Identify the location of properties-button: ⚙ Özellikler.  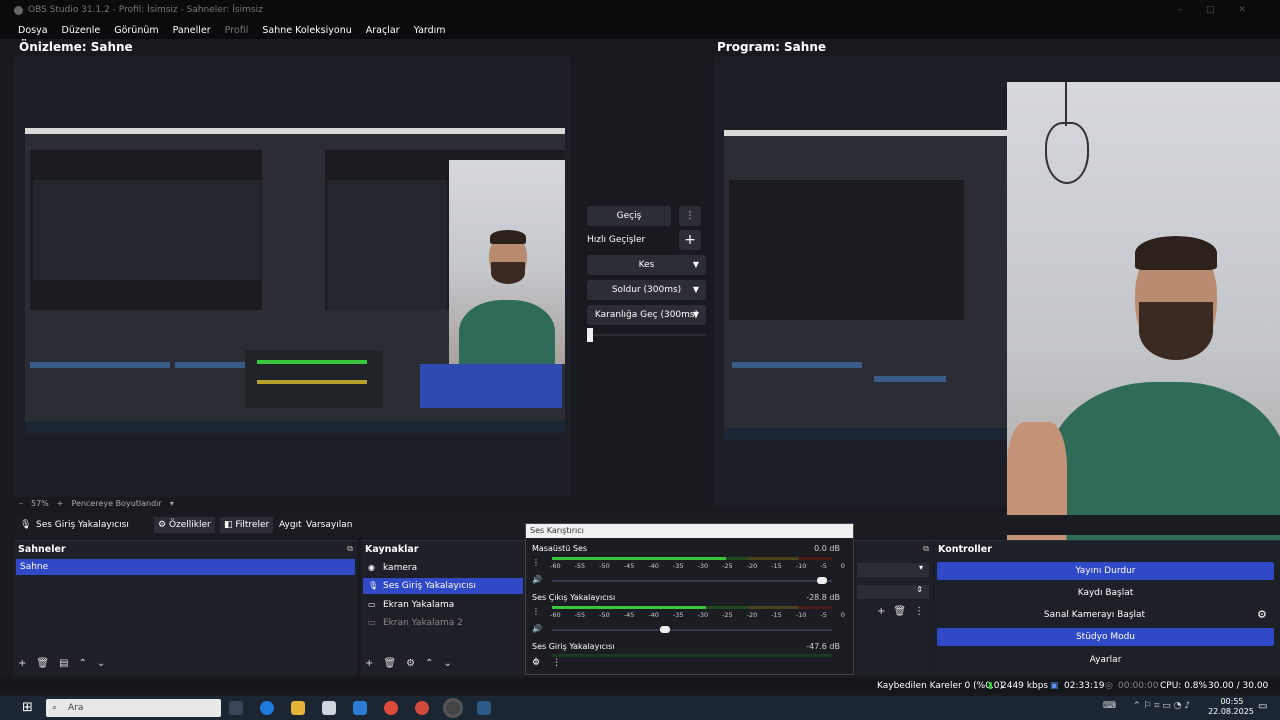
(184, 525).